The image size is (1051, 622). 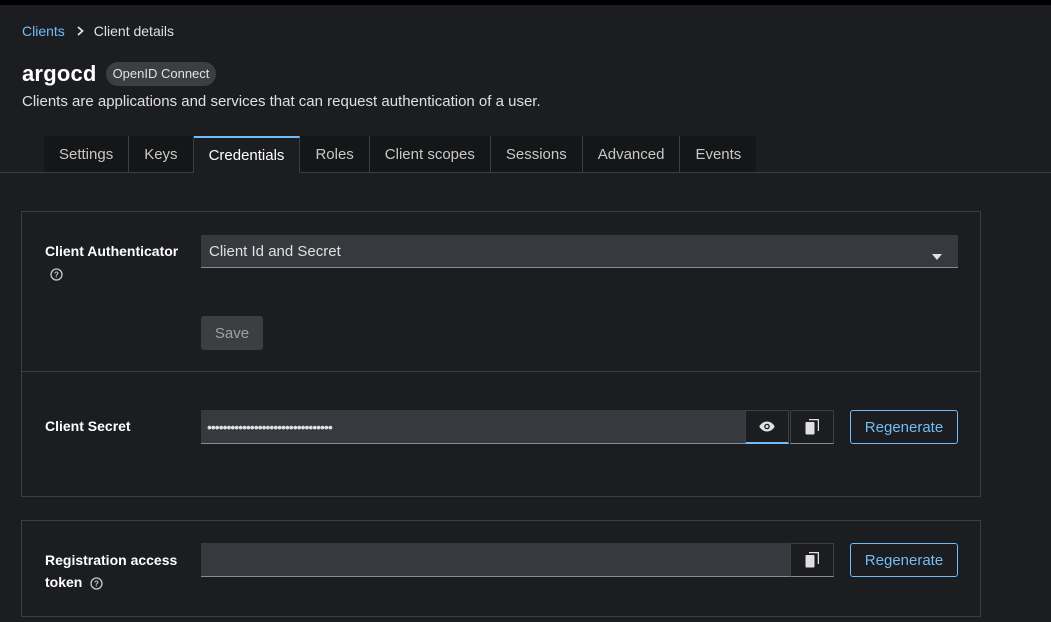 I want to click on client-authenticator-select: Client Id and Secret, so click(x=579, y=251).